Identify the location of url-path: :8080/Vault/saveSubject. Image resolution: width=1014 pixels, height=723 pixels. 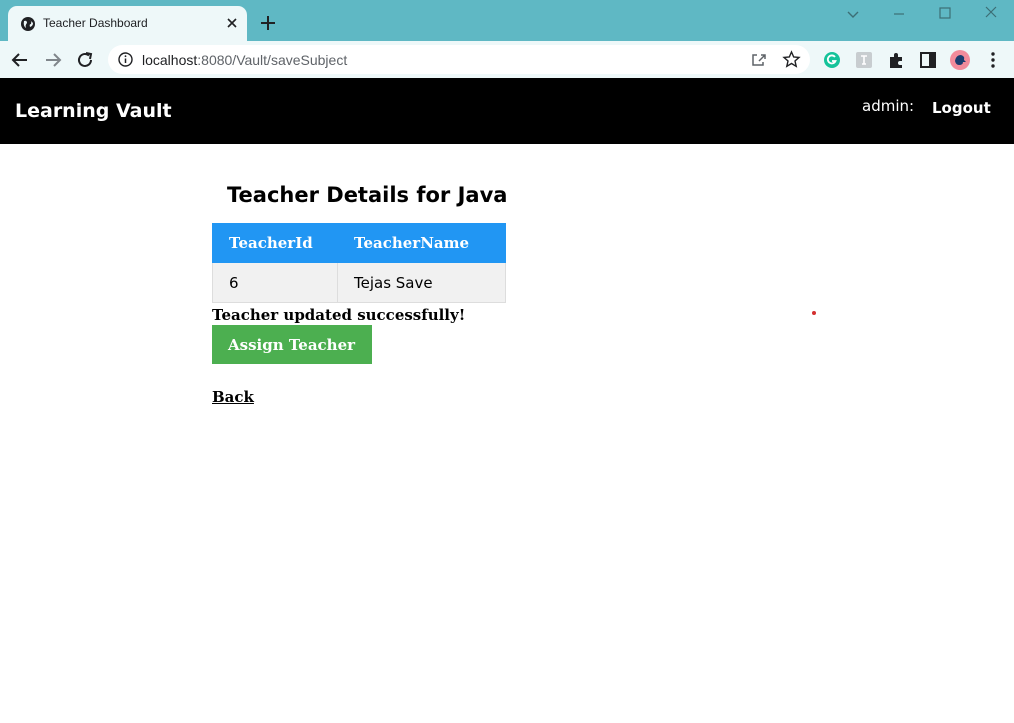
(272, 60).